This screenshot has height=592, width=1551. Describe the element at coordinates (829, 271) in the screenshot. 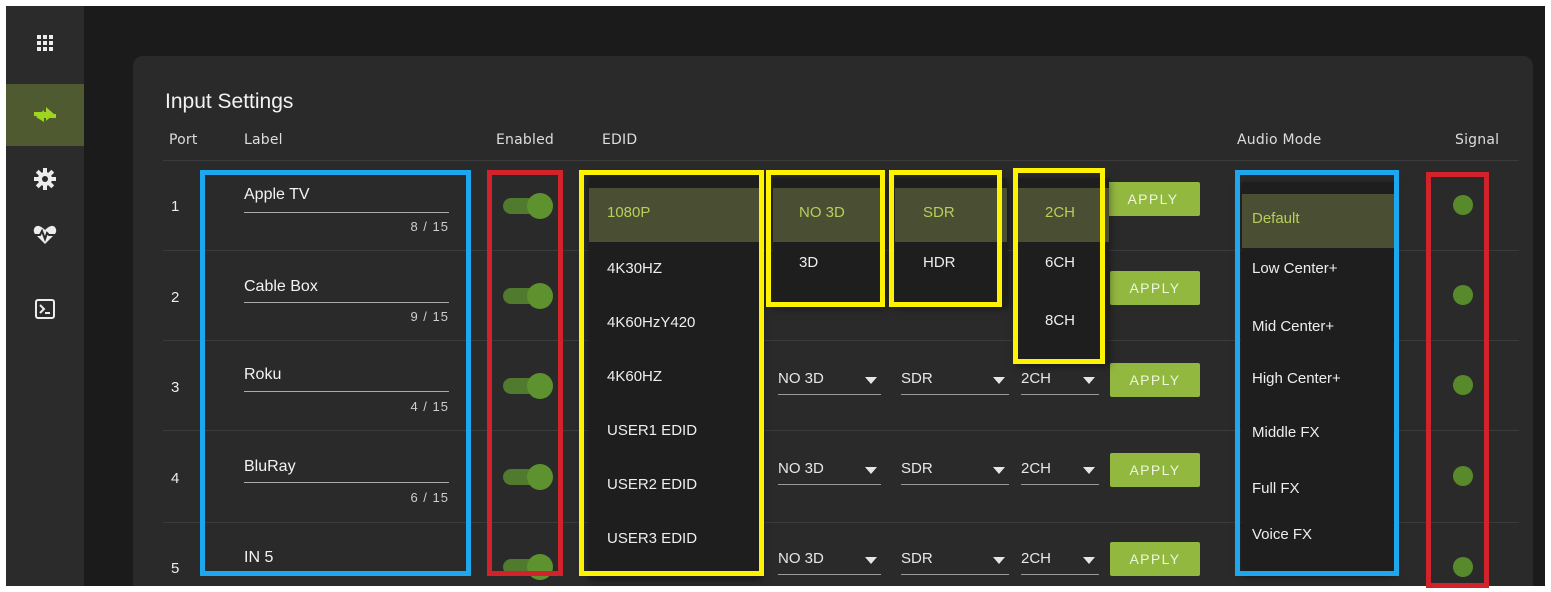

I see `3d-option-3d: 3D` at that location.